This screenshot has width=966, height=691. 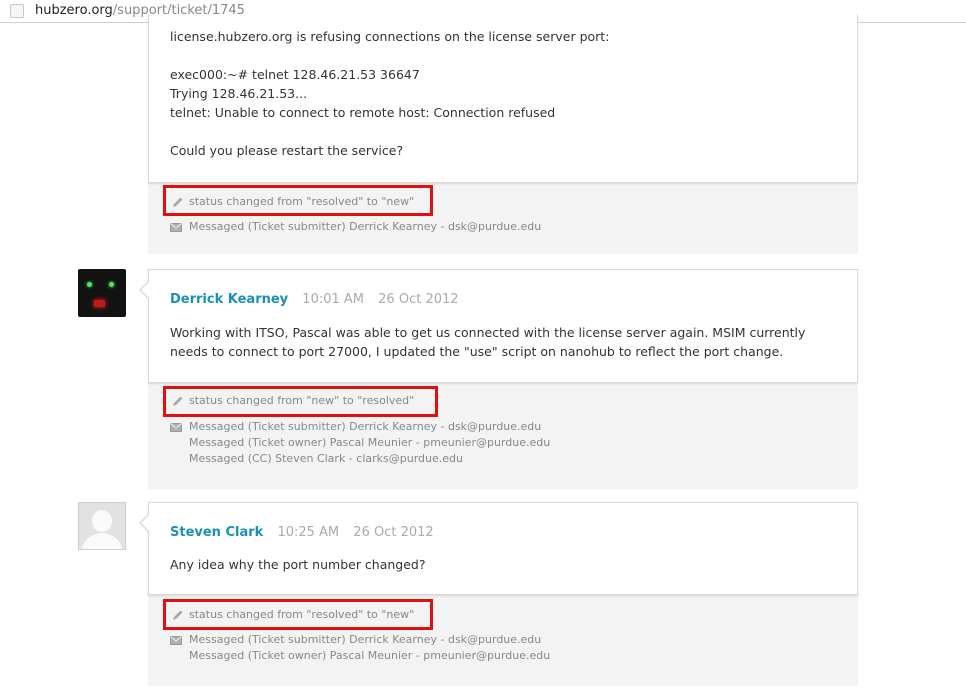 I want to click on comment-meta: Derrick Kearney 10:01 AM 26 Oct 2012, so click(x=314, y=299).